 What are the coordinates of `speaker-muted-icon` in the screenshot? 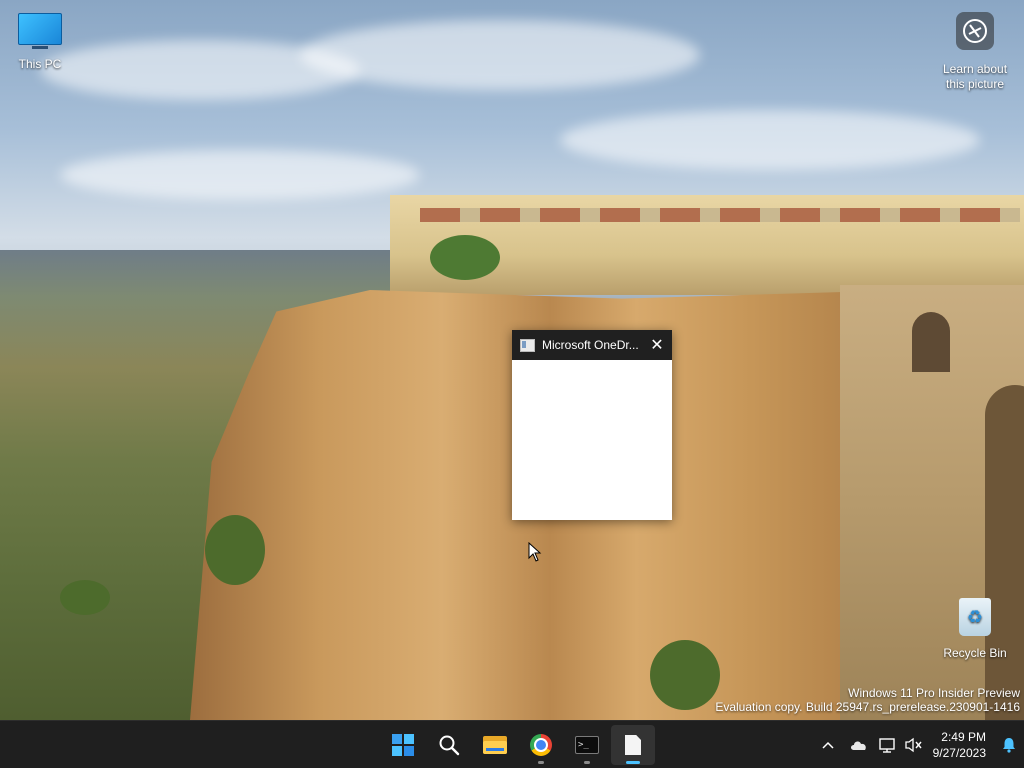 It's located at (913, 745).